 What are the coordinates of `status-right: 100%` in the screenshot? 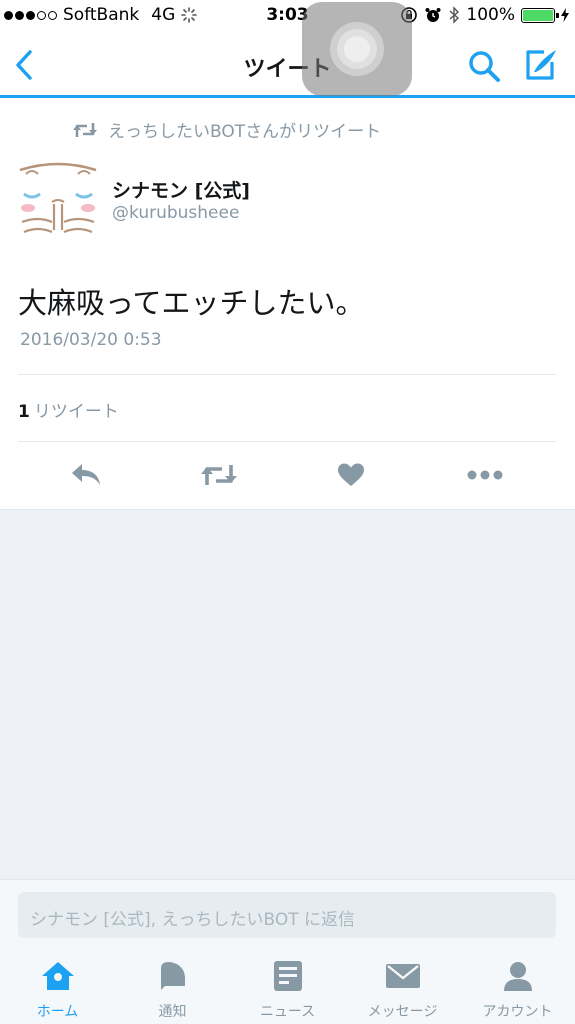 It's located at (484, 15).